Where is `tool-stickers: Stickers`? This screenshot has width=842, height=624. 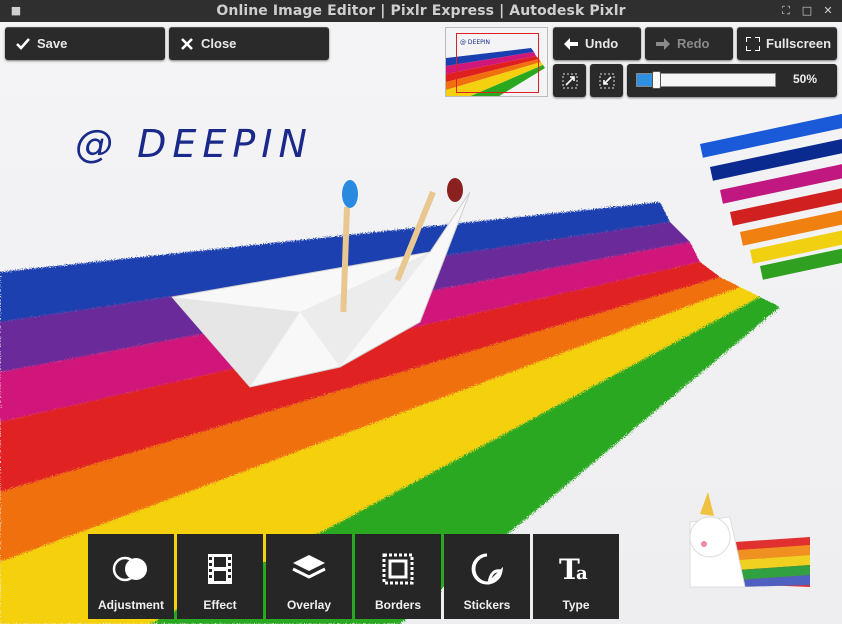 tool-stickers: Stickers is located at coordinates (487, 576).